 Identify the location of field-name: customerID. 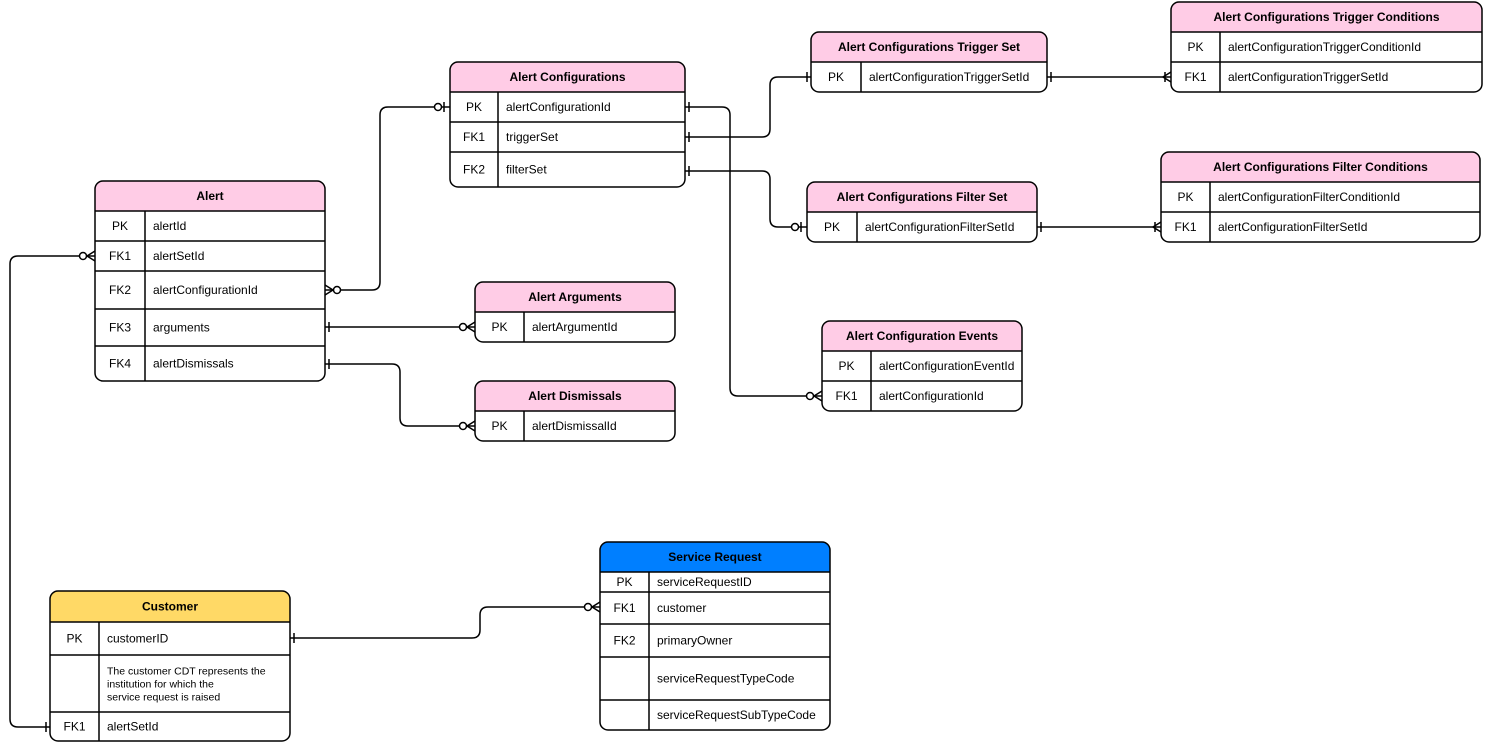
(138, 639).